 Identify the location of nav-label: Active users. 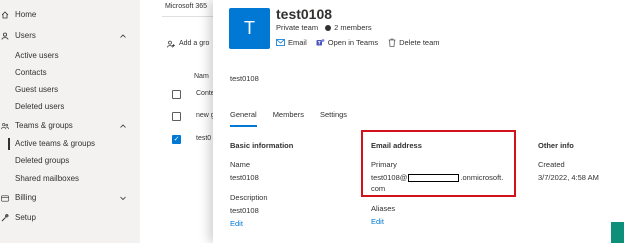
(37, 55).